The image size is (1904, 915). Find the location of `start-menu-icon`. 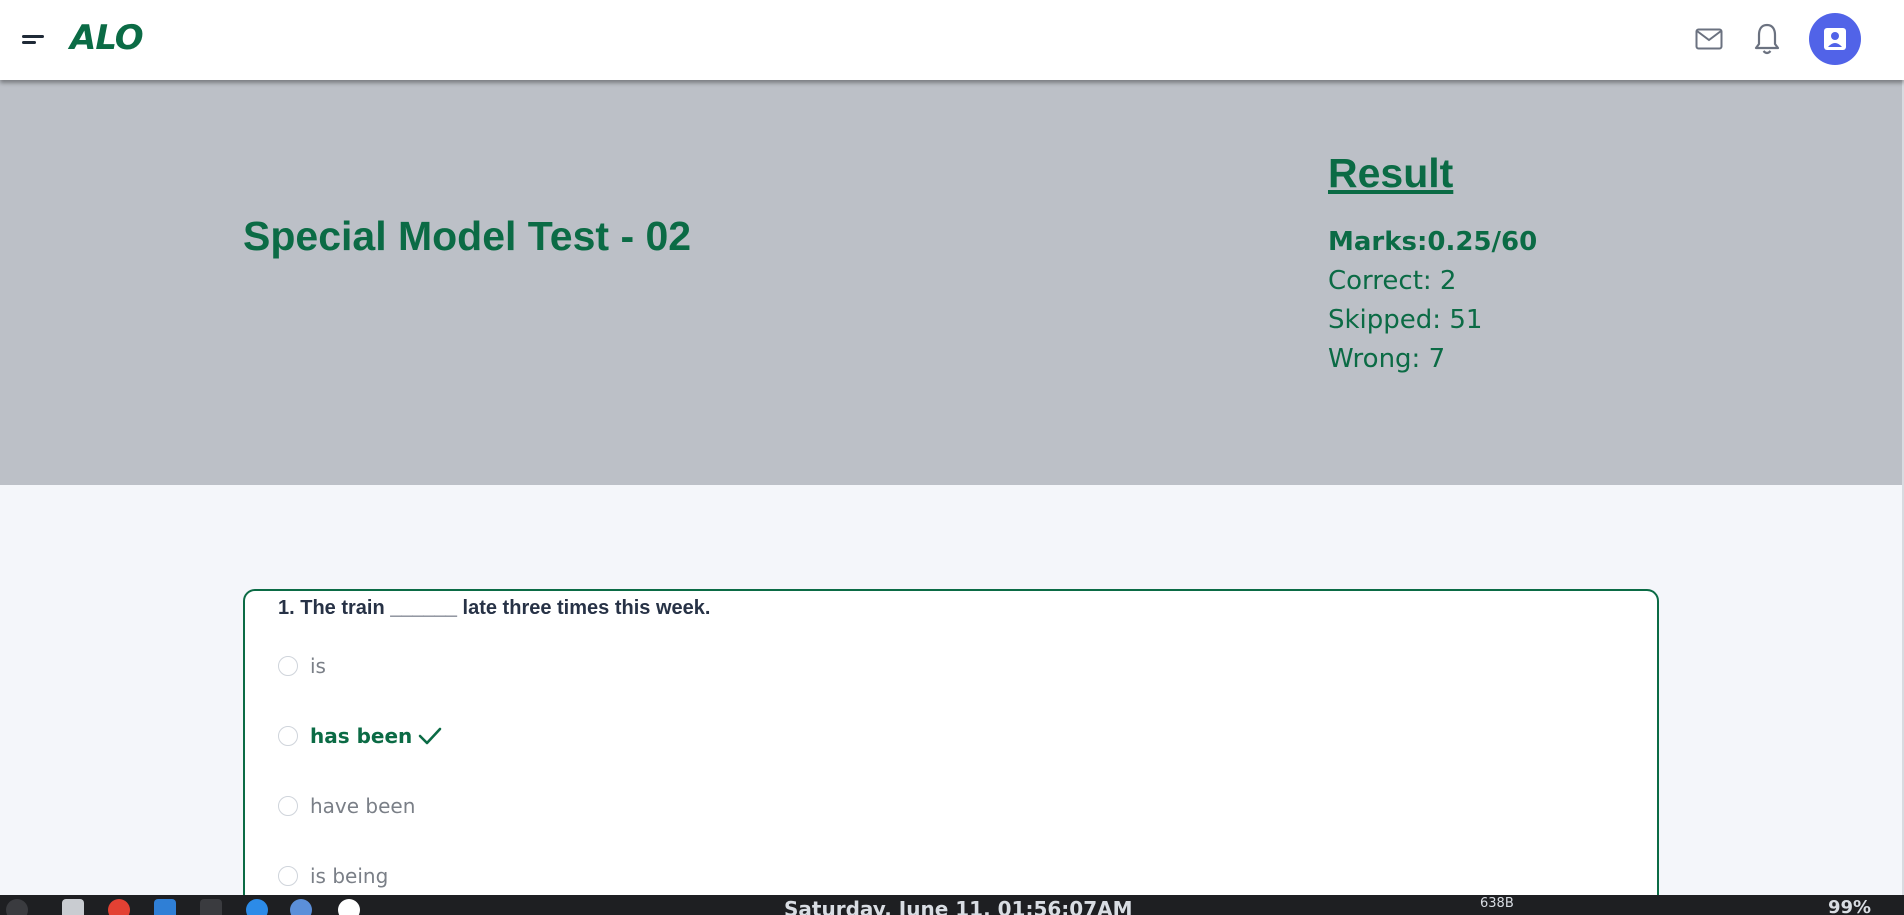

start-menu-icon is located at coordinates (17, 907).